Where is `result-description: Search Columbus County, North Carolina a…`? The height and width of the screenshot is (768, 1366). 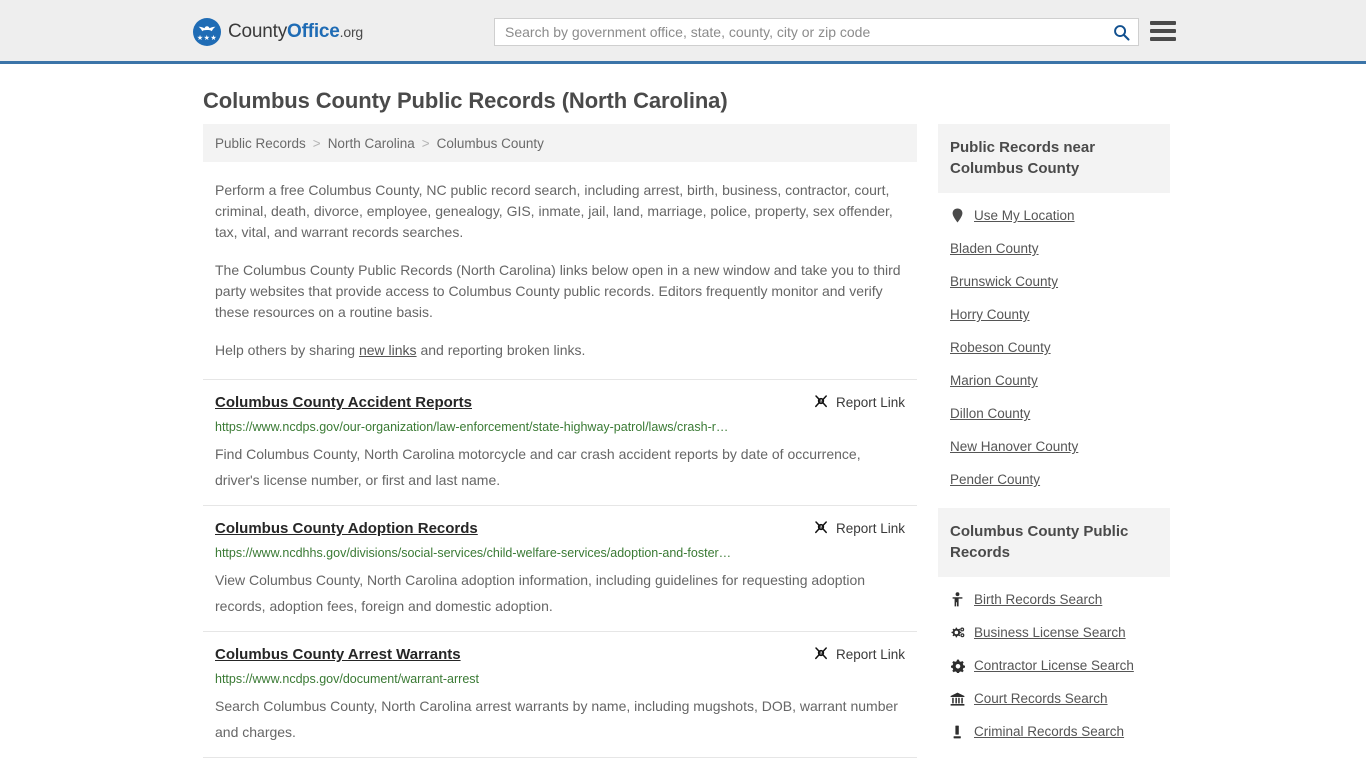
result-description: Search Columbus County, North Carolina a… is located at coordinates (556, 719).